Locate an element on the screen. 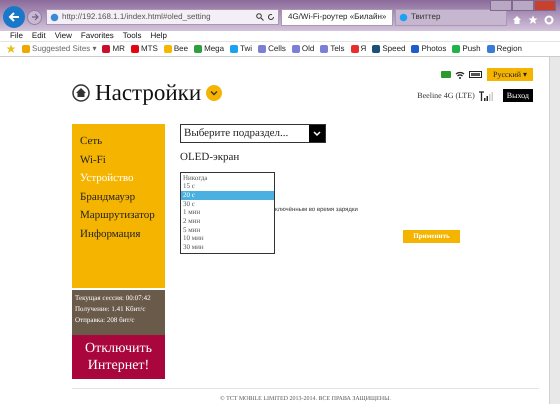 The image size is (560, 404). link-label: Mega is located at coordinates (214, 49).